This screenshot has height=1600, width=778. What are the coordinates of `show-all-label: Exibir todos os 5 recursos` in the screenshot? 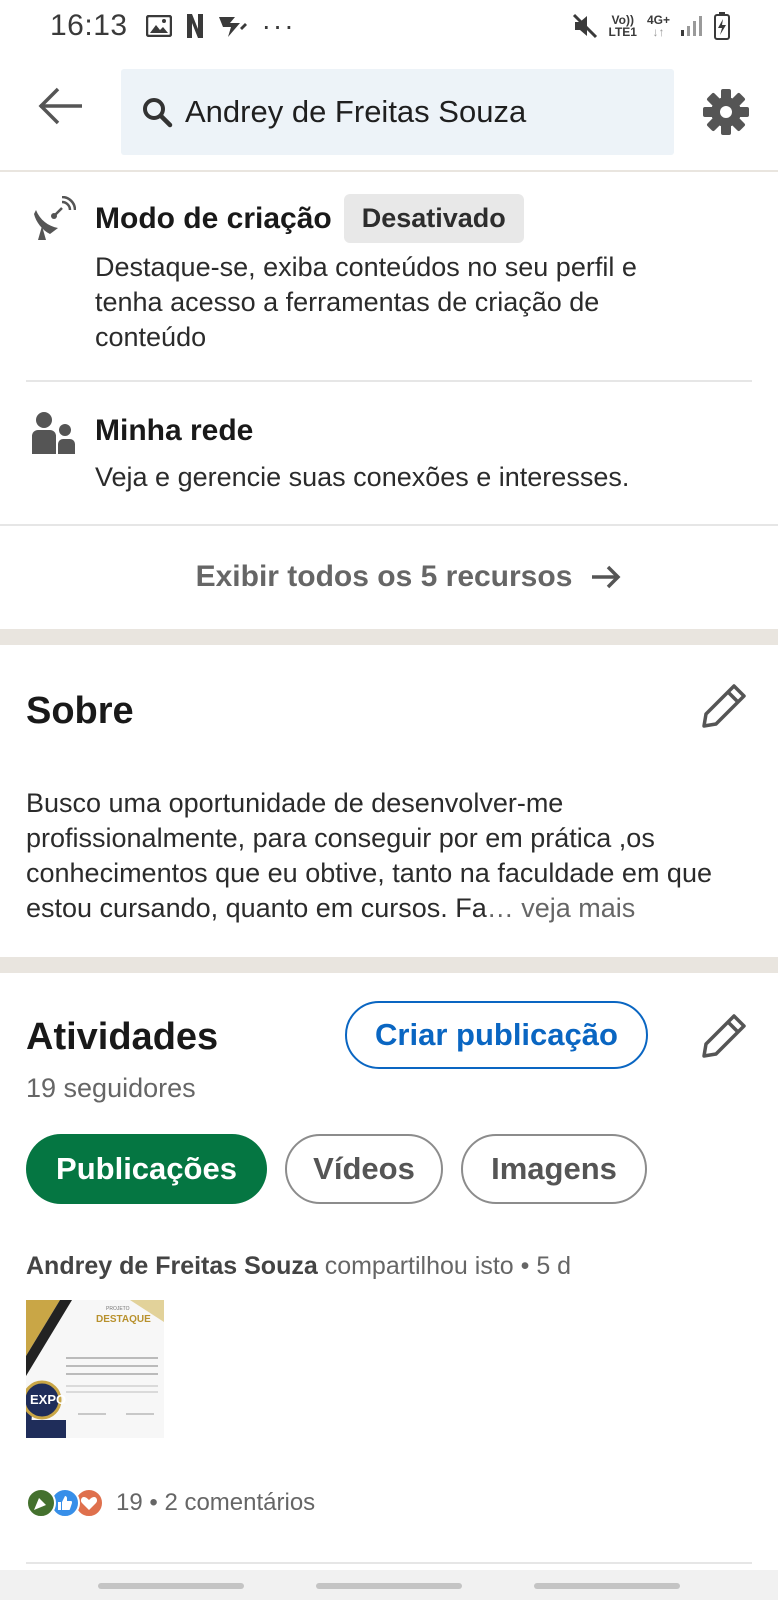 It's located at (384, 576).